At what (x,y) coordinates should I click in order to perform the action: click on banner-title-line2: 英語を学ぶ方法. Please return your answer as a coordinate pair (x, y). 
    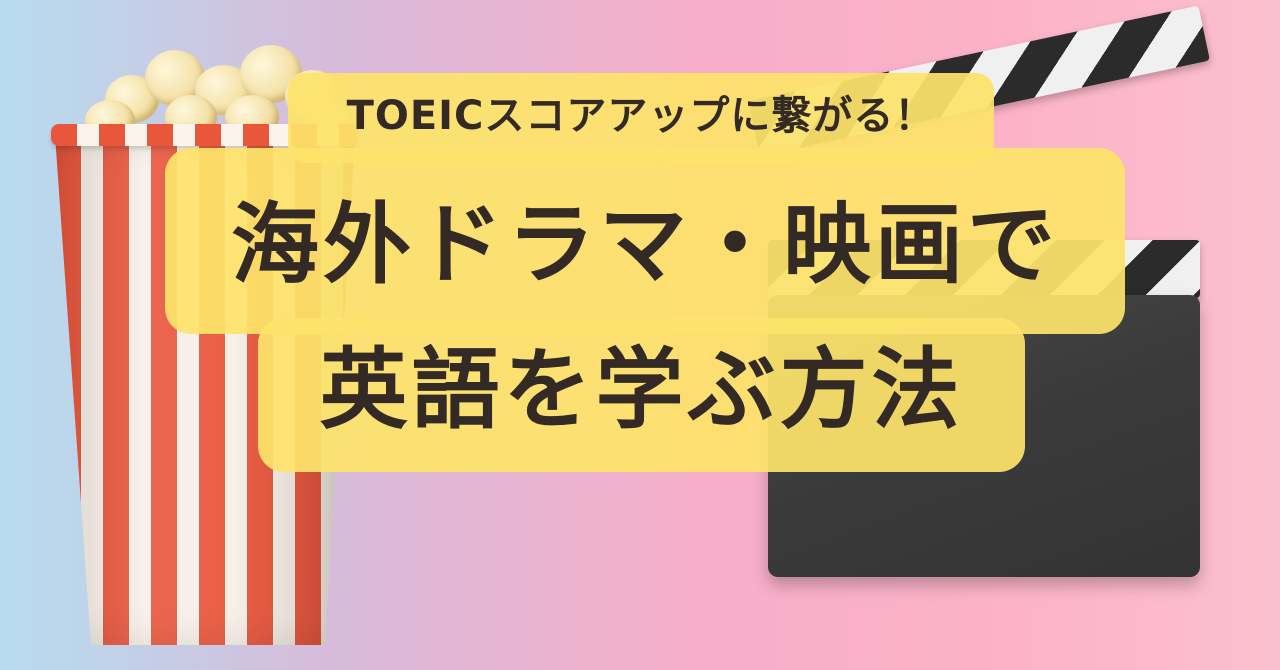
    Looking at the image, I should click on (641, 389).